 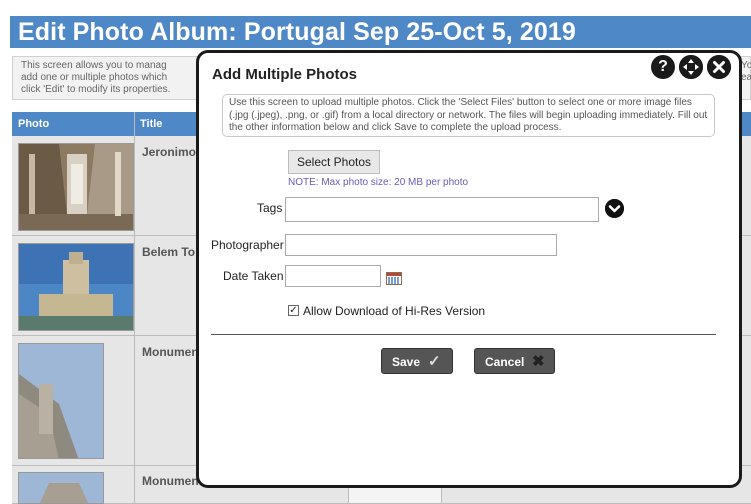 I want to click on info-line-right: Yo, so click(x=746, y=65).